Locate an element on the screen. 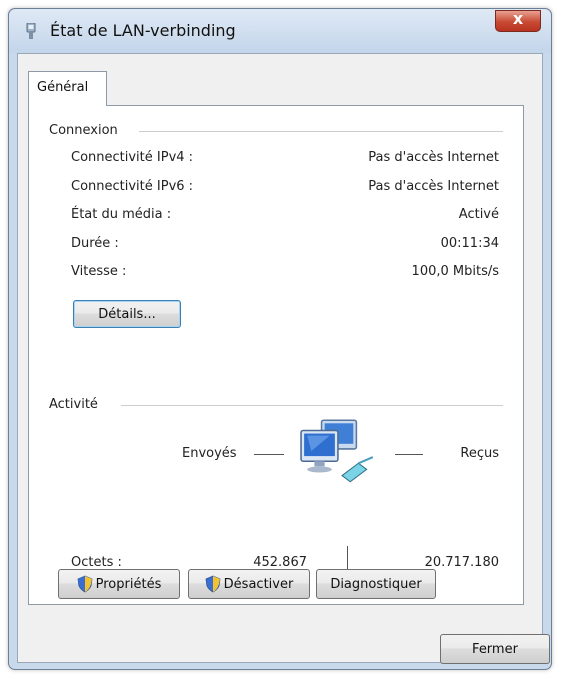  tab-general: Général is located at coordinates (67, 88).